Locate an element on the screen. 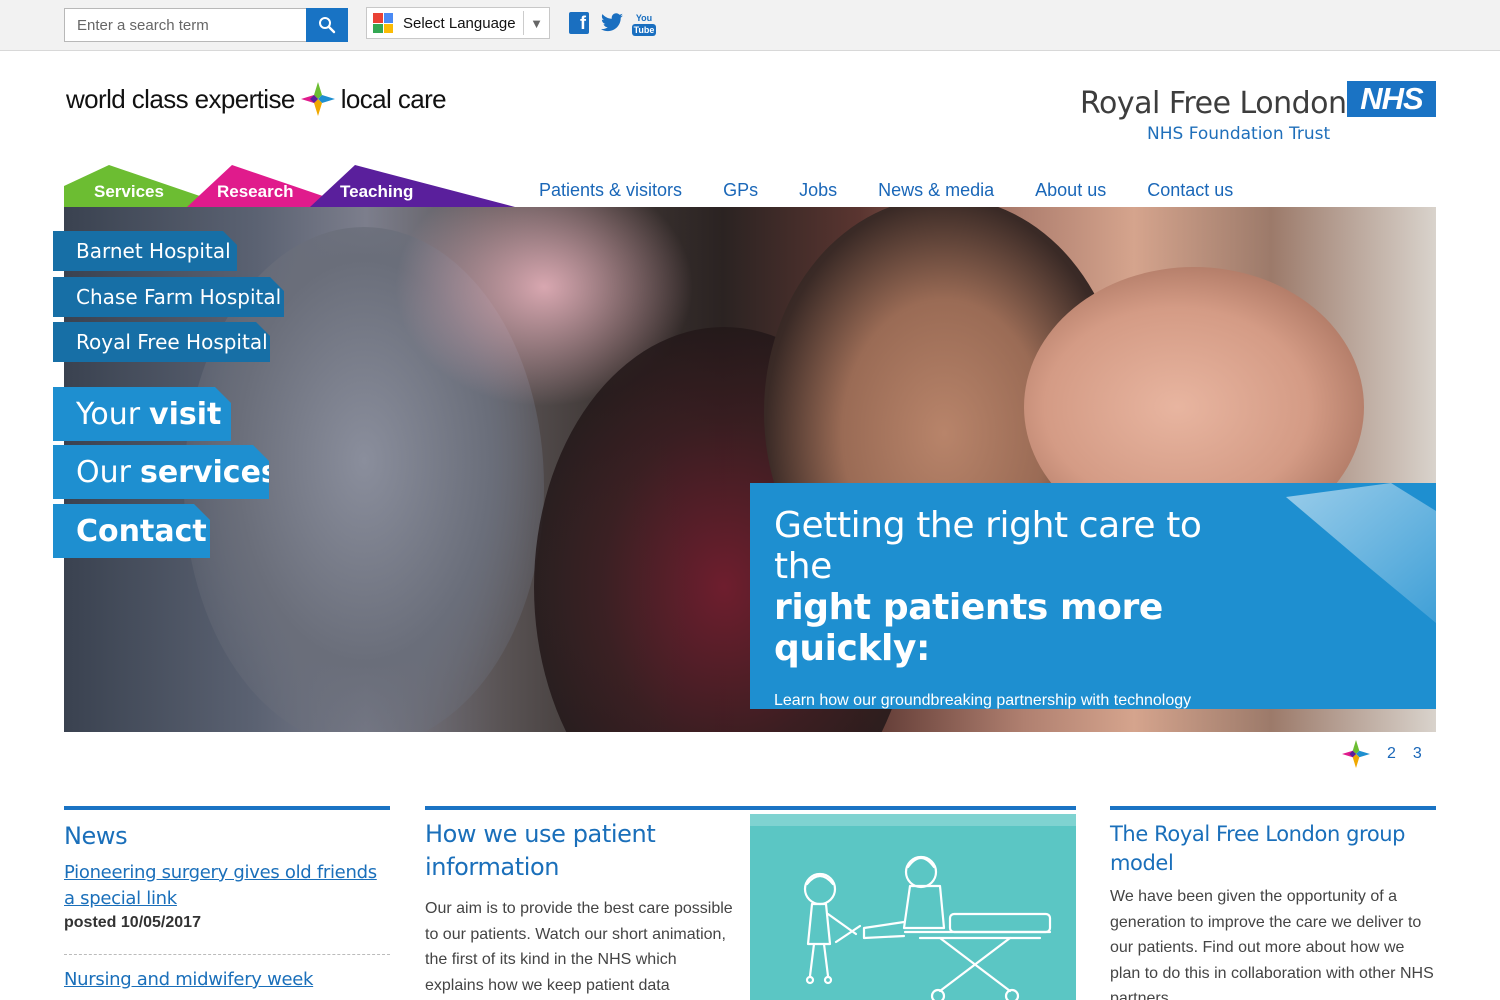  pager-slide-2: 2 is located at coordinates (1391, 754).